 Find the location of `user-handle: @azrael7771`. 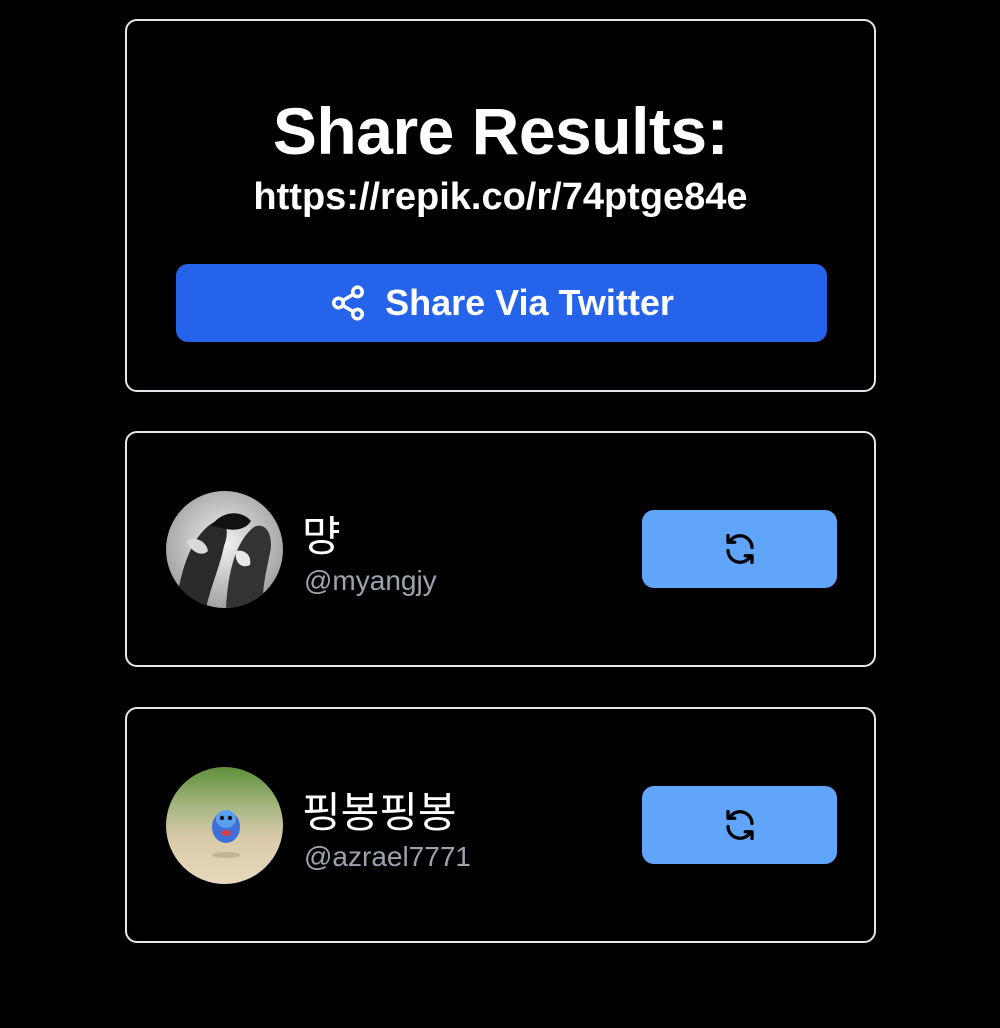

user-handle: @azrael7771 is located at coordinates (387, 856).